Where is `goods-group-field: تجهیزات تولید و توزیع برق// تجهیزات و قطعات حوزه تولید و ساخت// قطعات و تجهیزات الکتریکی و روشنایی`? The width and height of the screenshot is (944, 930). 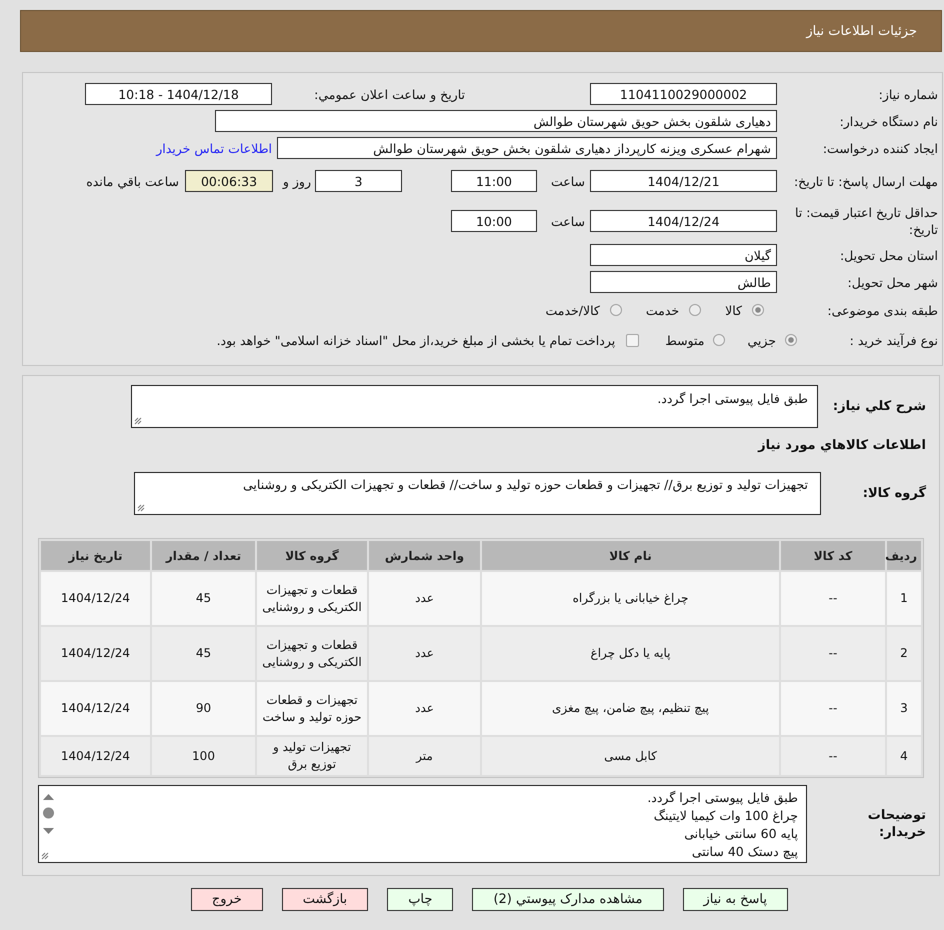
goods-group-field: تجهیزات تولید و توزیع برق// تجهیزات و قطعات حوزه تولید و ساخت// قطعات و تجهیزات الکتریکی و روشنایی is located at coordinates (477, 493).